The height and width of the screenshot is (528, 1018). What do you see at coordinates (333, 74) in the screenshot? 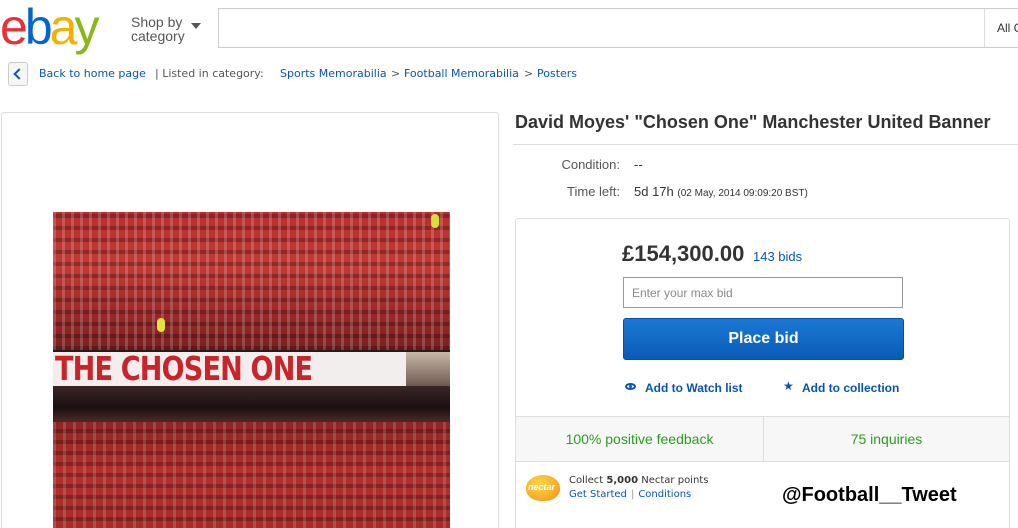
I see `breadcrumb-sports-memorabilia: Sports Memorabilia` at bounding box center [333, 74].